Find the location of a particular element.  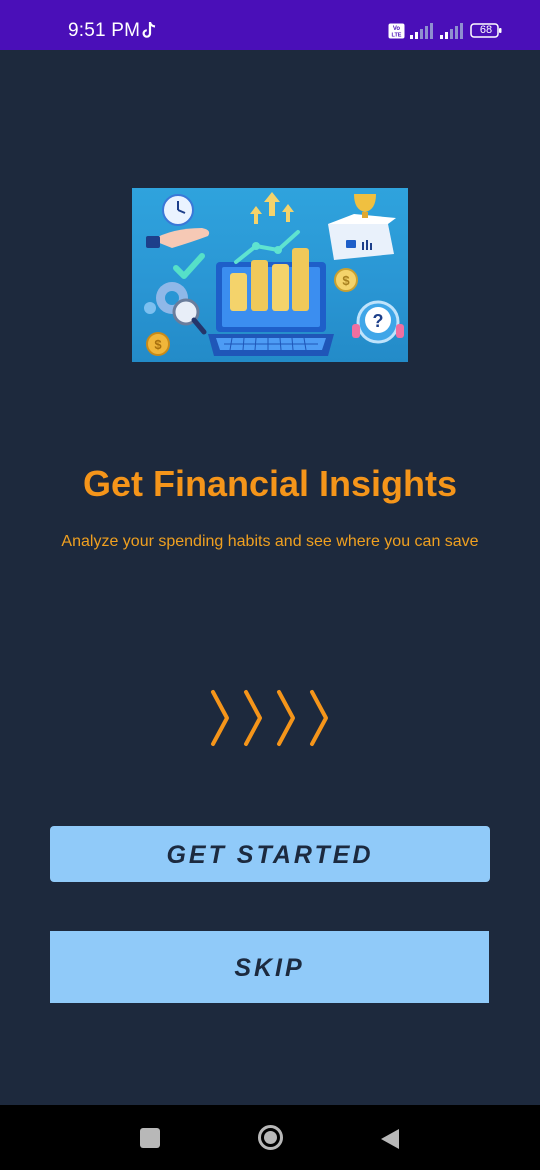

status-bar: 9:51 PM Vo LTE 68 is located at coordinates (270, 25).